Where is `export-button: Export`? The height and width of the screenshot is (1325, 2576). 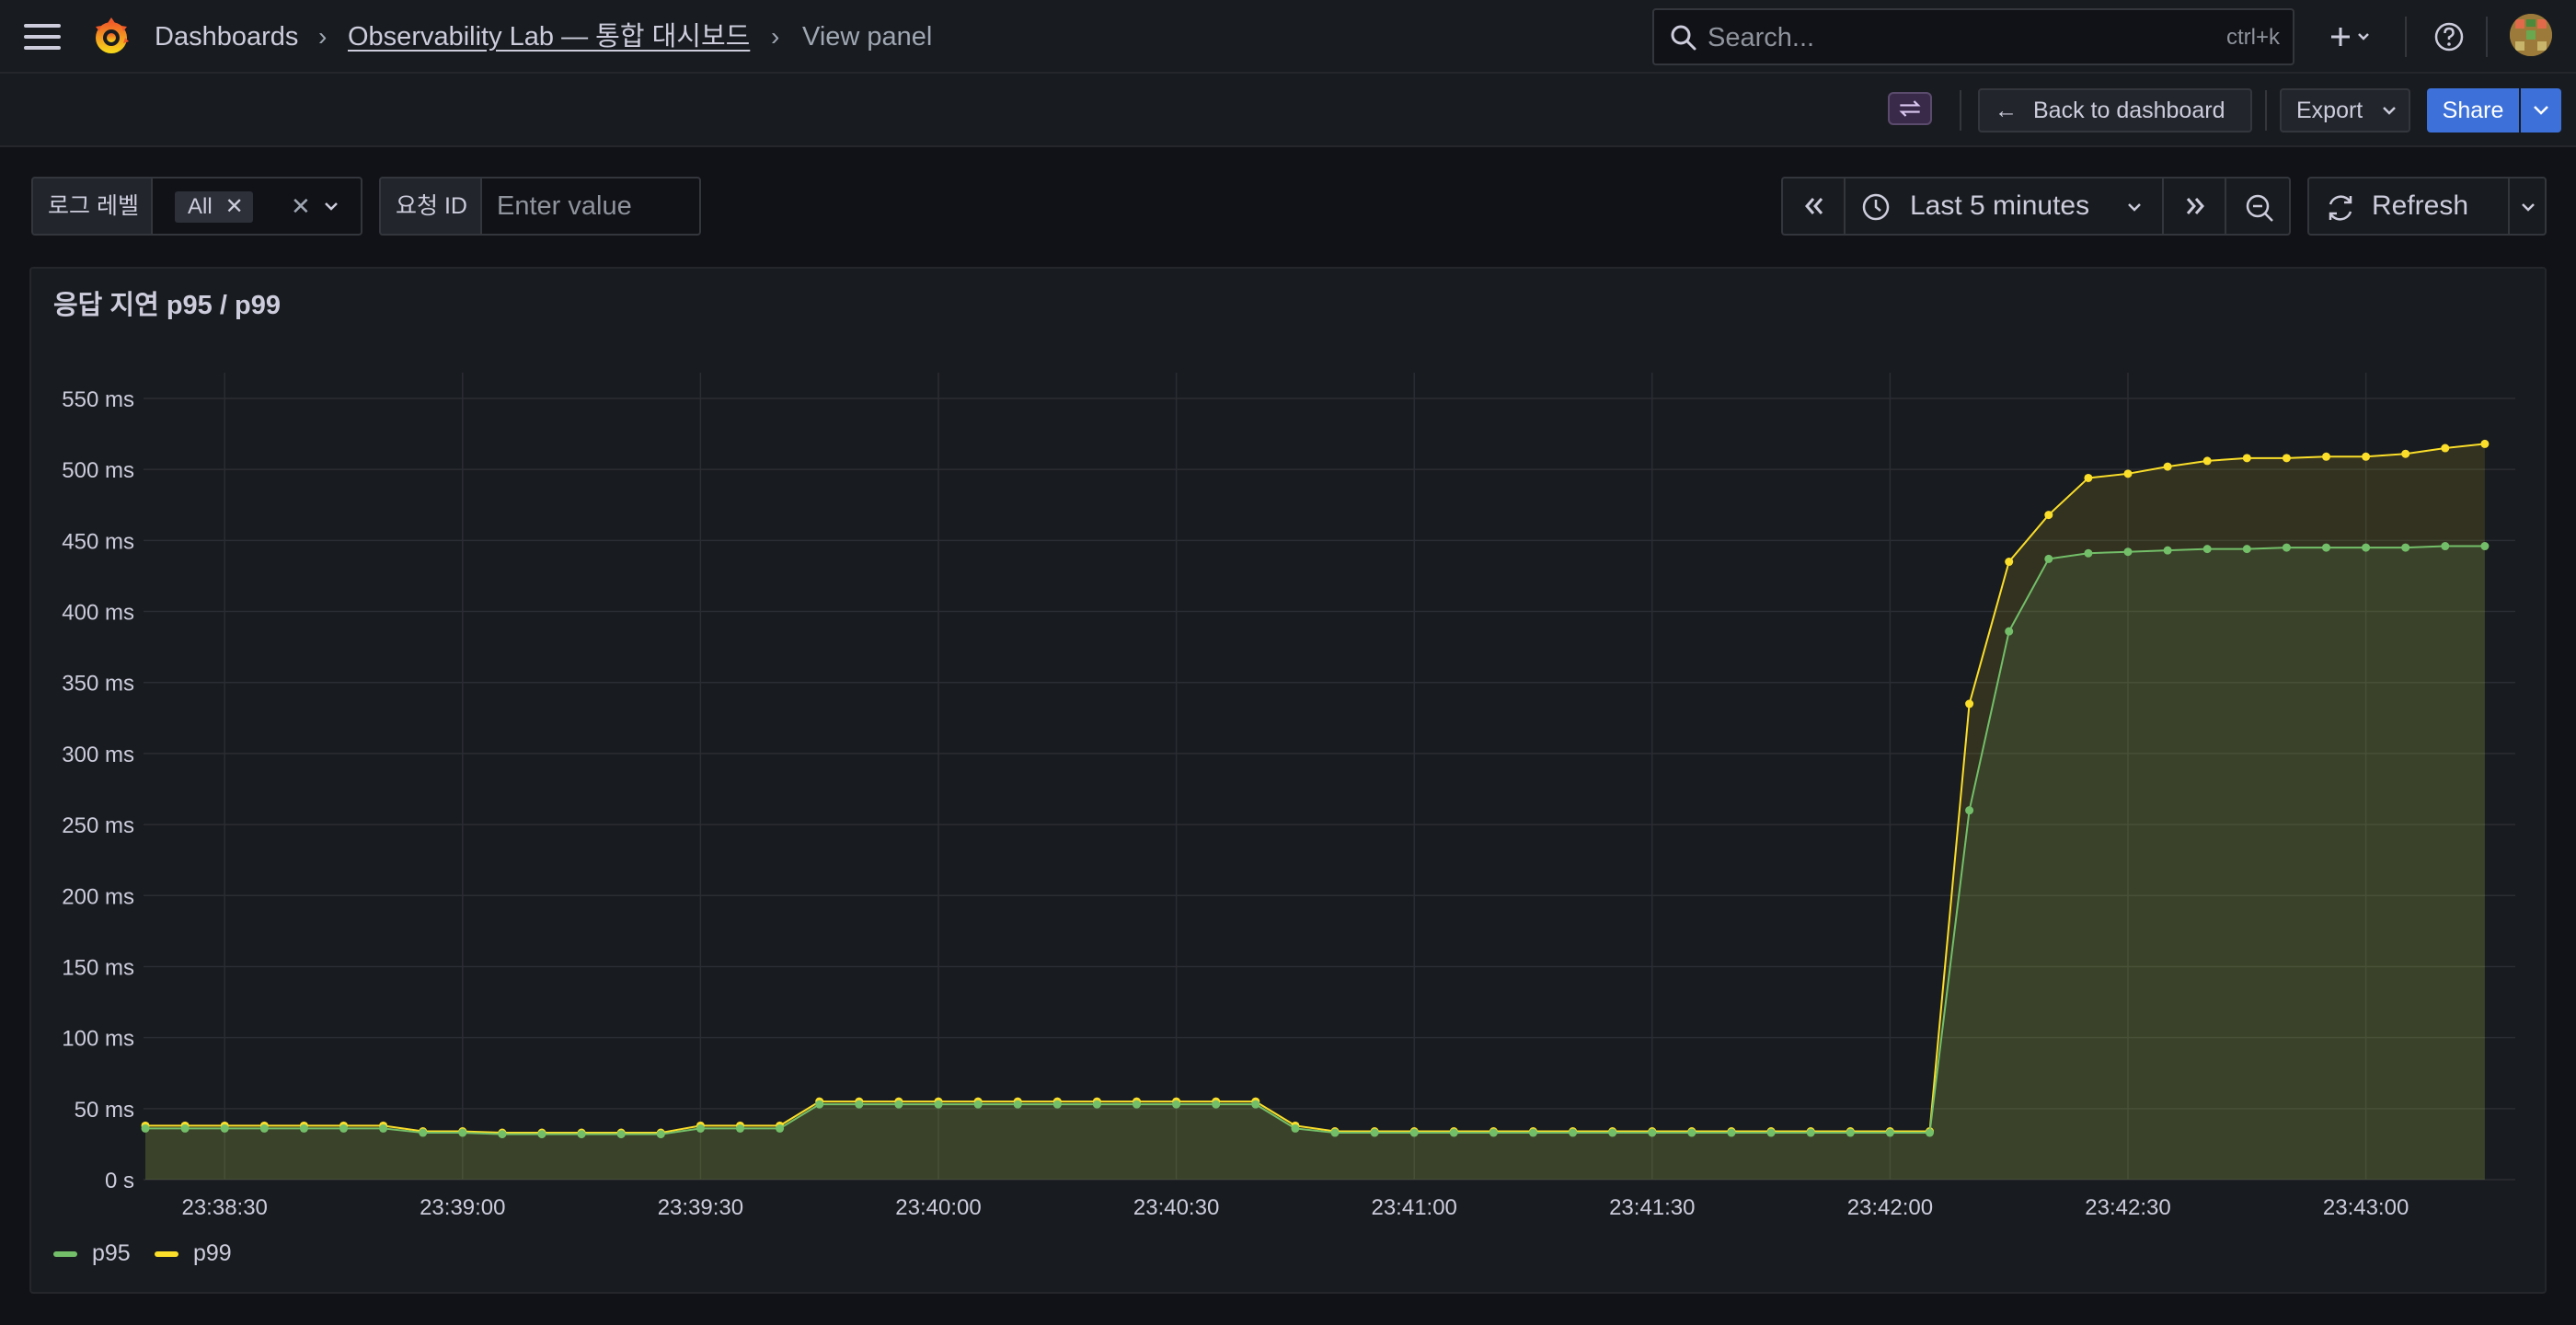
export-button: Export is located at coordinates (2345, 110).